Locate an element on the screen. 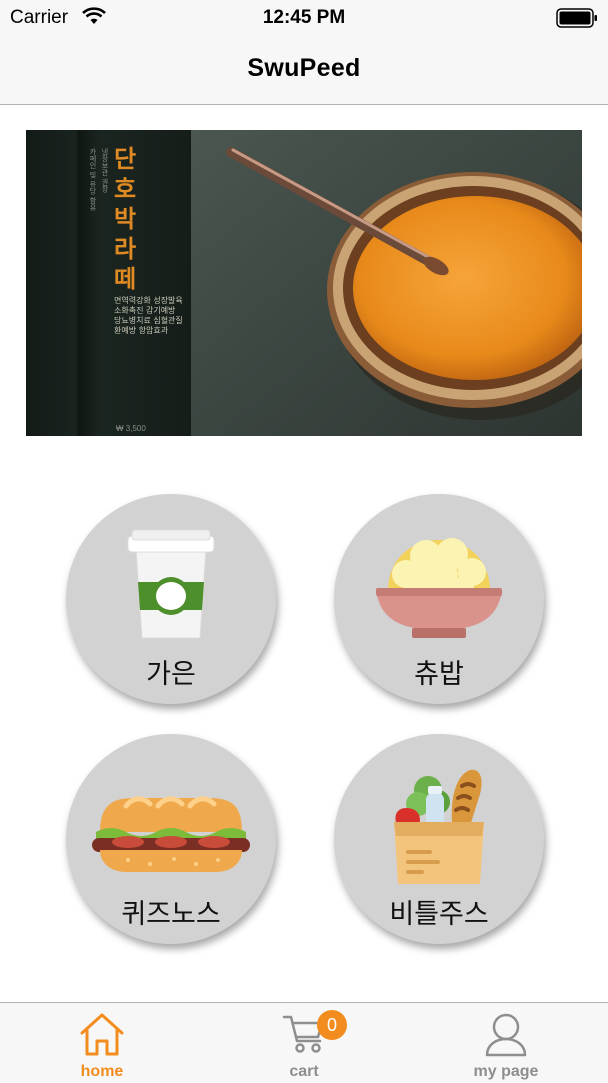  tab-cart: 0 cart is located at coordinates (304, 1043).